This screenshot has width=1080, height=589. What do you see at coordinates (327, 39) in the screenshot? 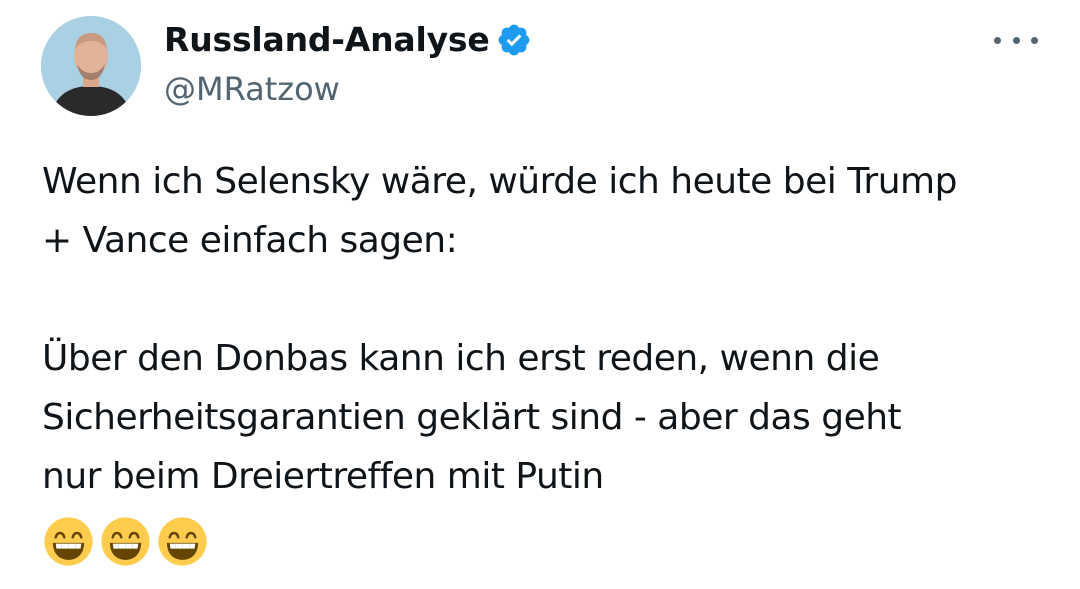
I see `display-name: Russland-Analyse` at bounding box center [327, 39].